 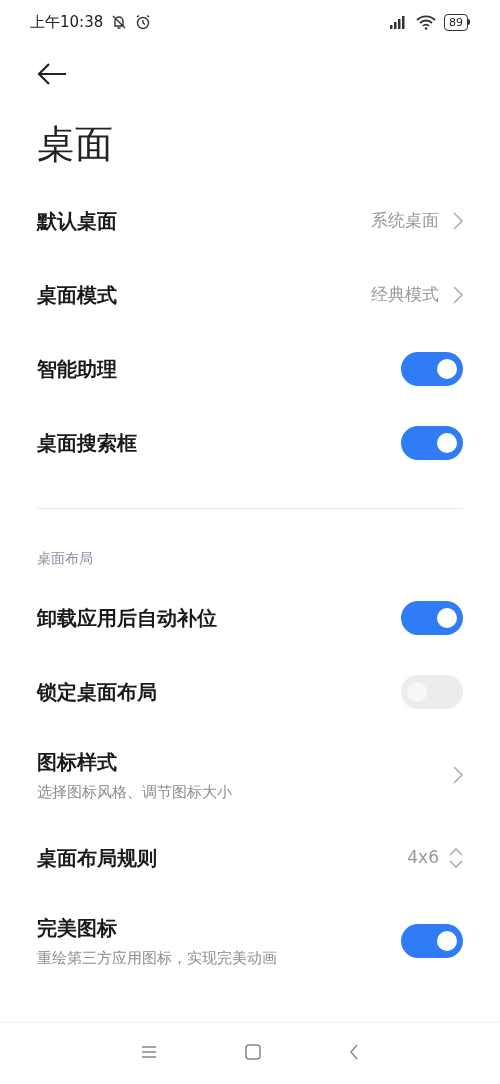 I want to click on setting-label: 完美图标, so click(x=157, y=927).